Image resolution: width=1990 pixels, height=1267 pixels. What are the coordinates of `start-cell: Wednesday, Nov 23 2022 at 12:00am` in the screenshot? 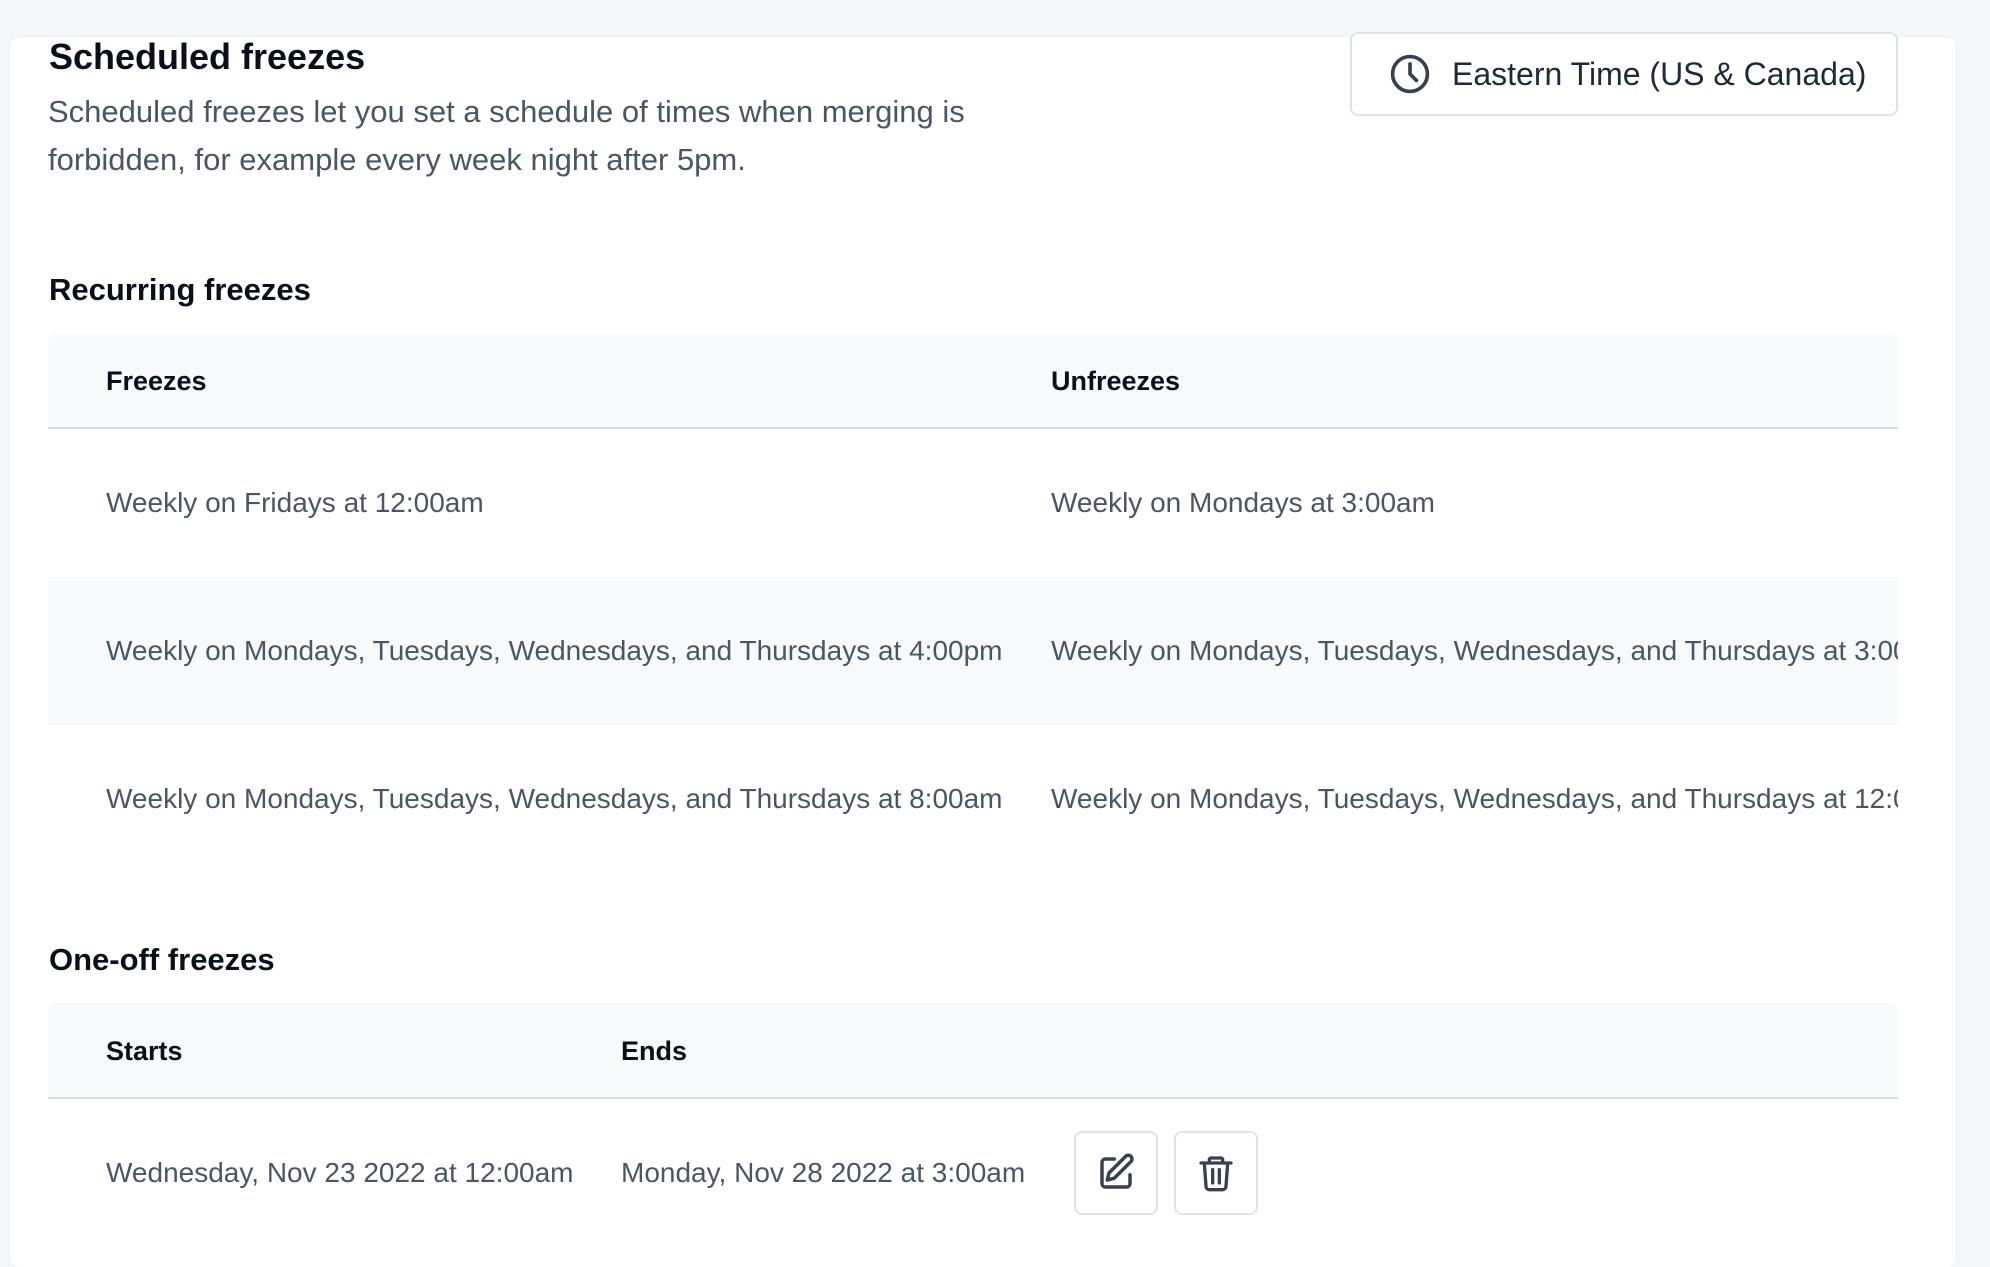 It's located at (340, 1172).